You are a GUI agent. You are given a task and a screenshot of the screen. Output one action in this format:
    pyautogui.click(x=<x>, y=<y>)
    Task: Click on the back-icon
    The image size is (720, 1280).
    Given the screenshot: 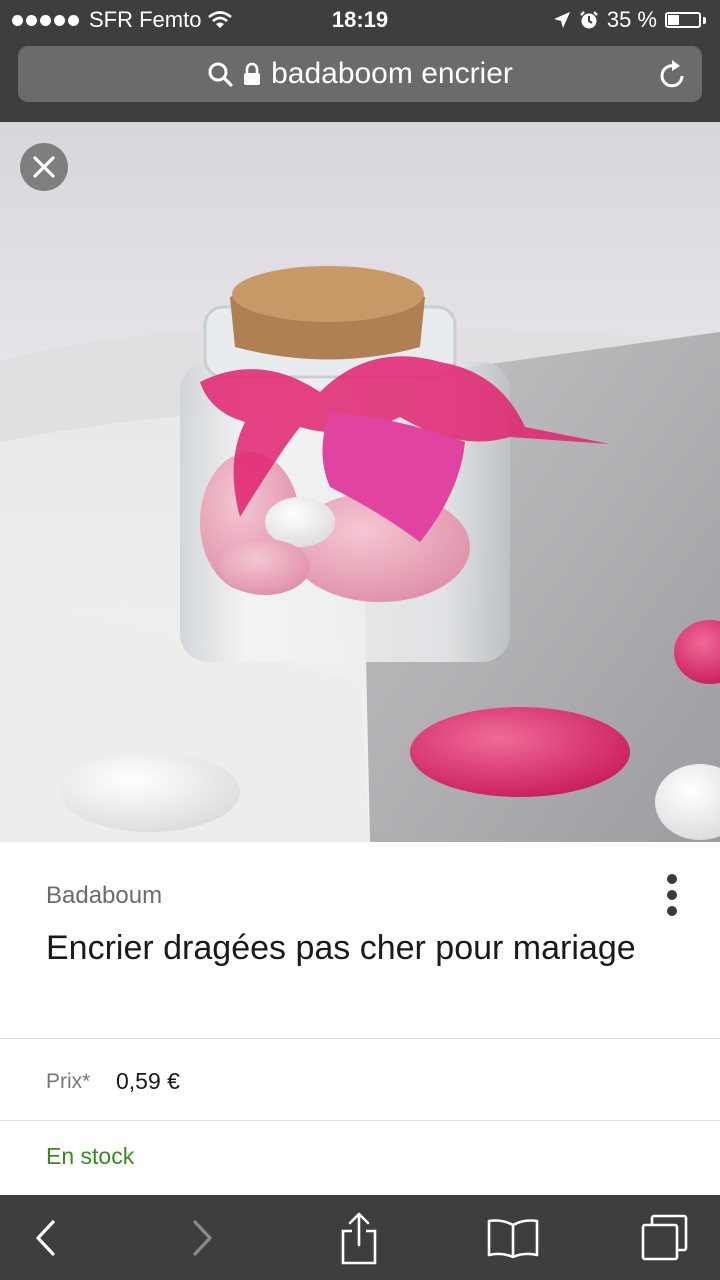 What is the action you would take?
    pyautogui.click(x=45, y=1237)
    